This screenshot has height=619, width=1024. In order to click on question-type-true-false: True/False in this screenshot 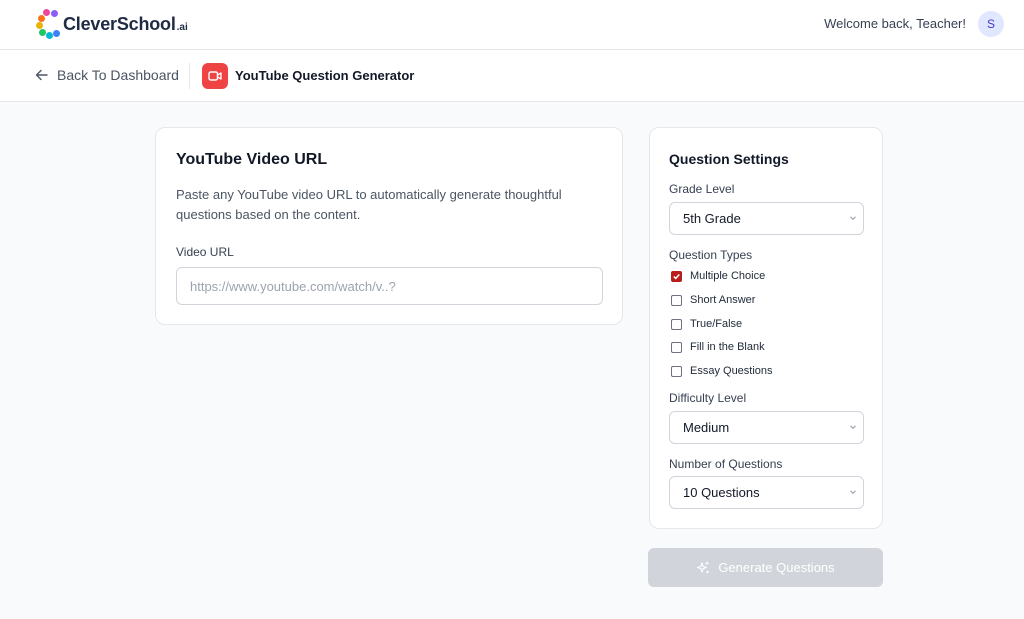, I will do `click(706, 324)`.